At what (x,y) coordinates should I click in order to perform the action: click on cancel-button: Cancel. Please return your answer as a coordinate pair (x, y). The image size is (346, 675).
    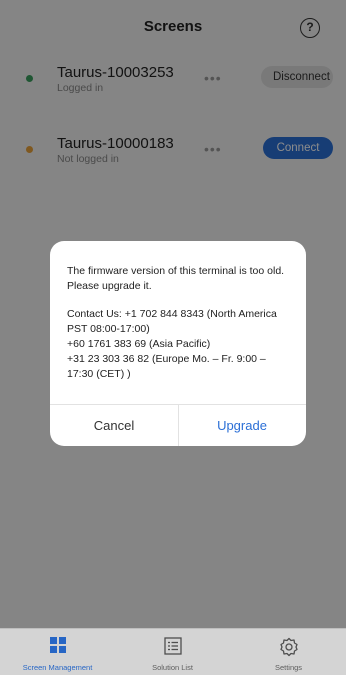
    Looking at the image, I should click on (114, 425).